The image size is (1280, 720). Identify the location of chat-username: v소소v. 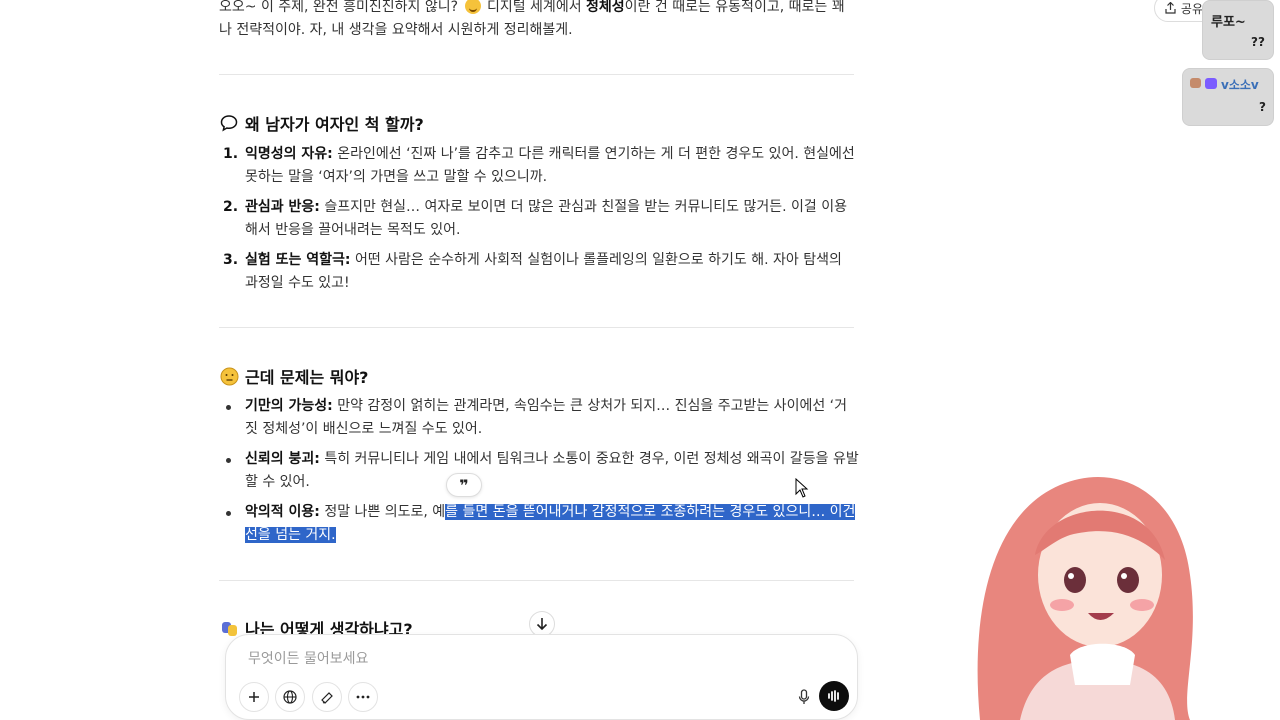
(1240, 85).